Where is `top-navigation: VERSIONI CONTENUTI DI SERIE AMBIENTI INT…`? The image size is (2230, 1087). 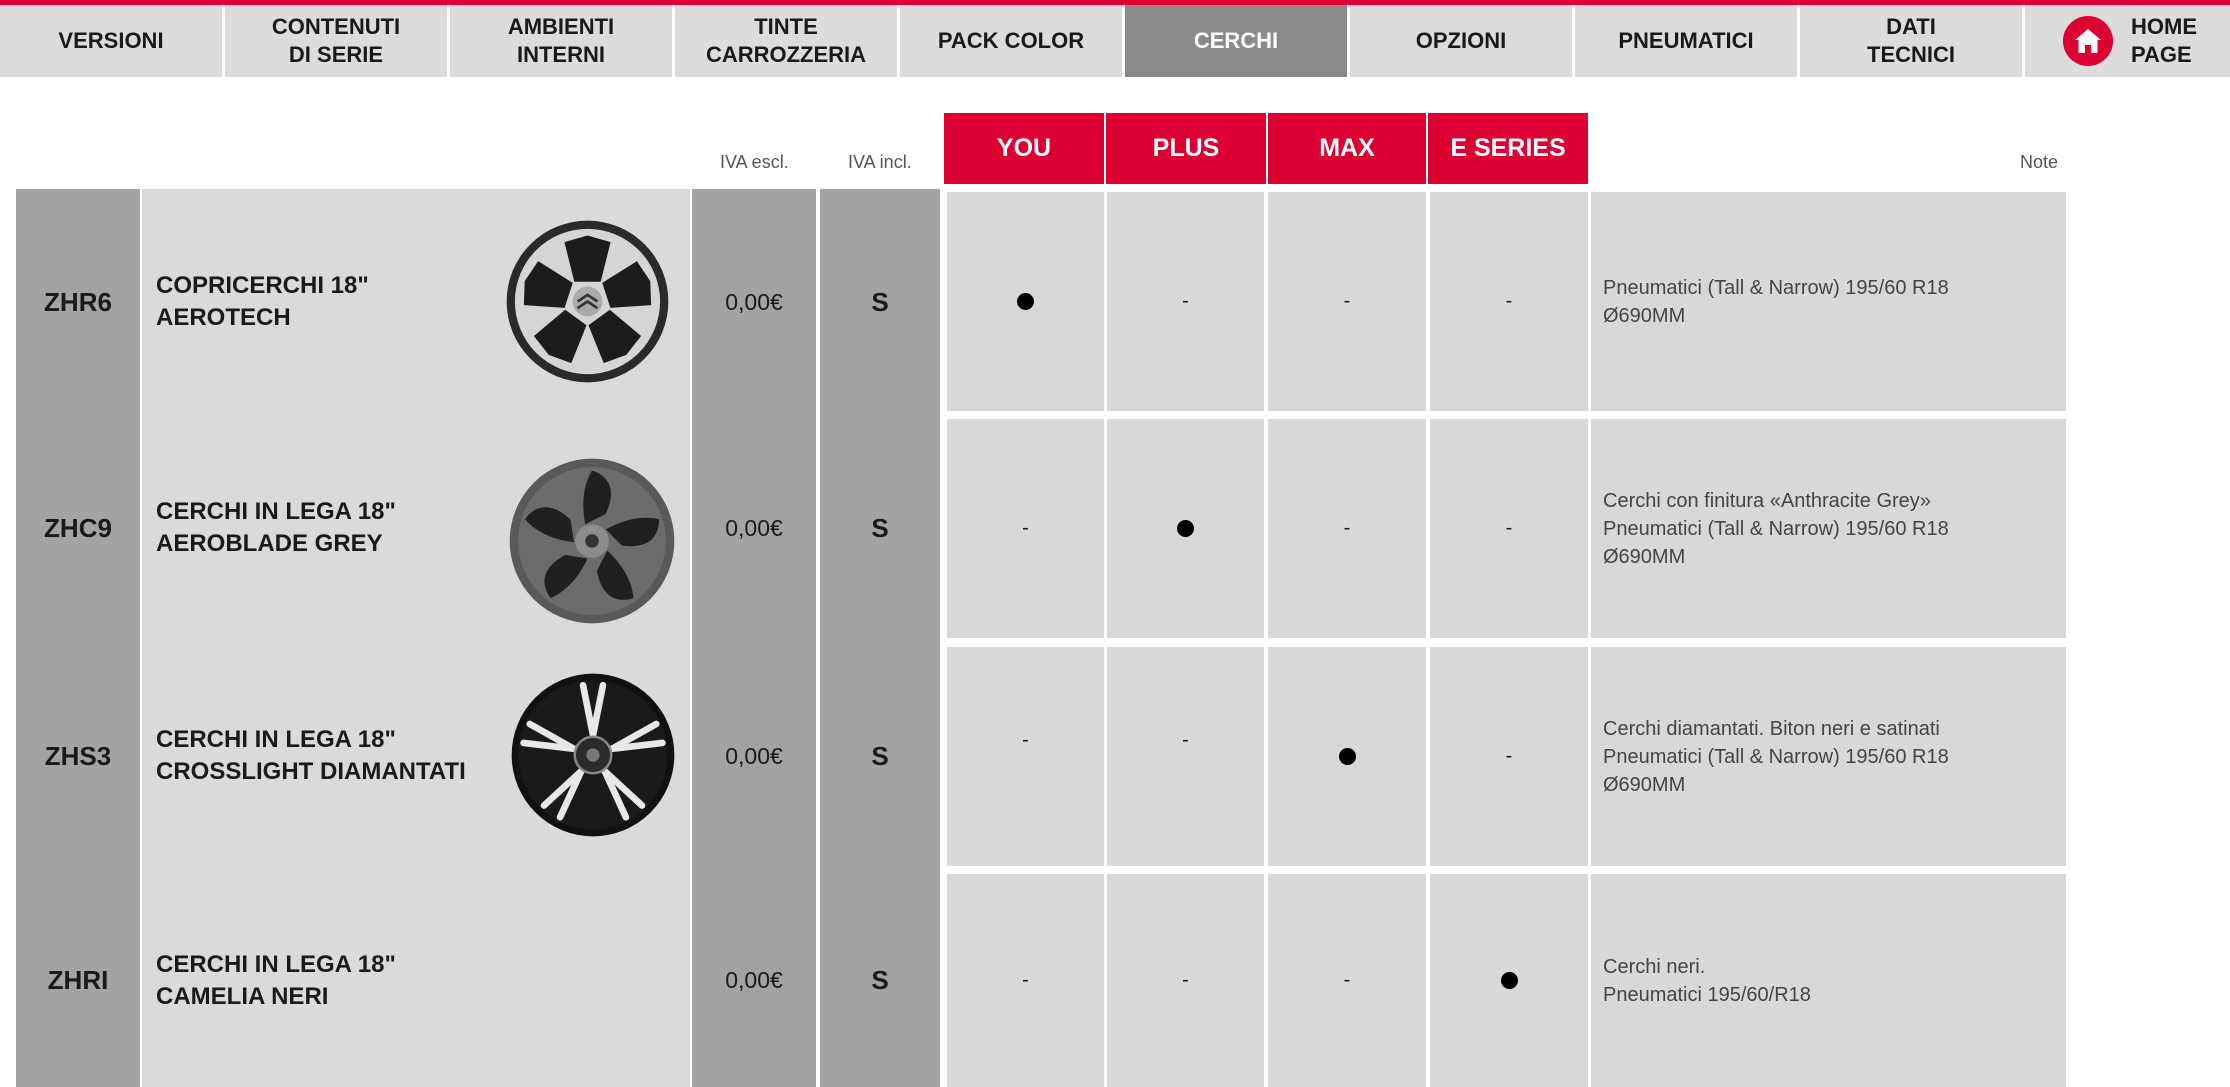
top-navigation: VERSIONI CONTENUTI DI SERIE AMBIENTI INT… is located at coordinates (1115, 41).